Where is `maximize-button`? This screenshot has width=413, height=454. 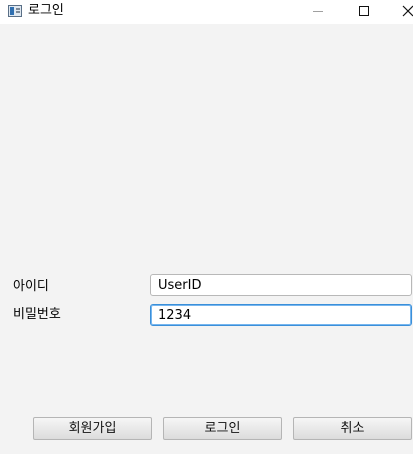 maximize-button is located at coordinates (365, 12).